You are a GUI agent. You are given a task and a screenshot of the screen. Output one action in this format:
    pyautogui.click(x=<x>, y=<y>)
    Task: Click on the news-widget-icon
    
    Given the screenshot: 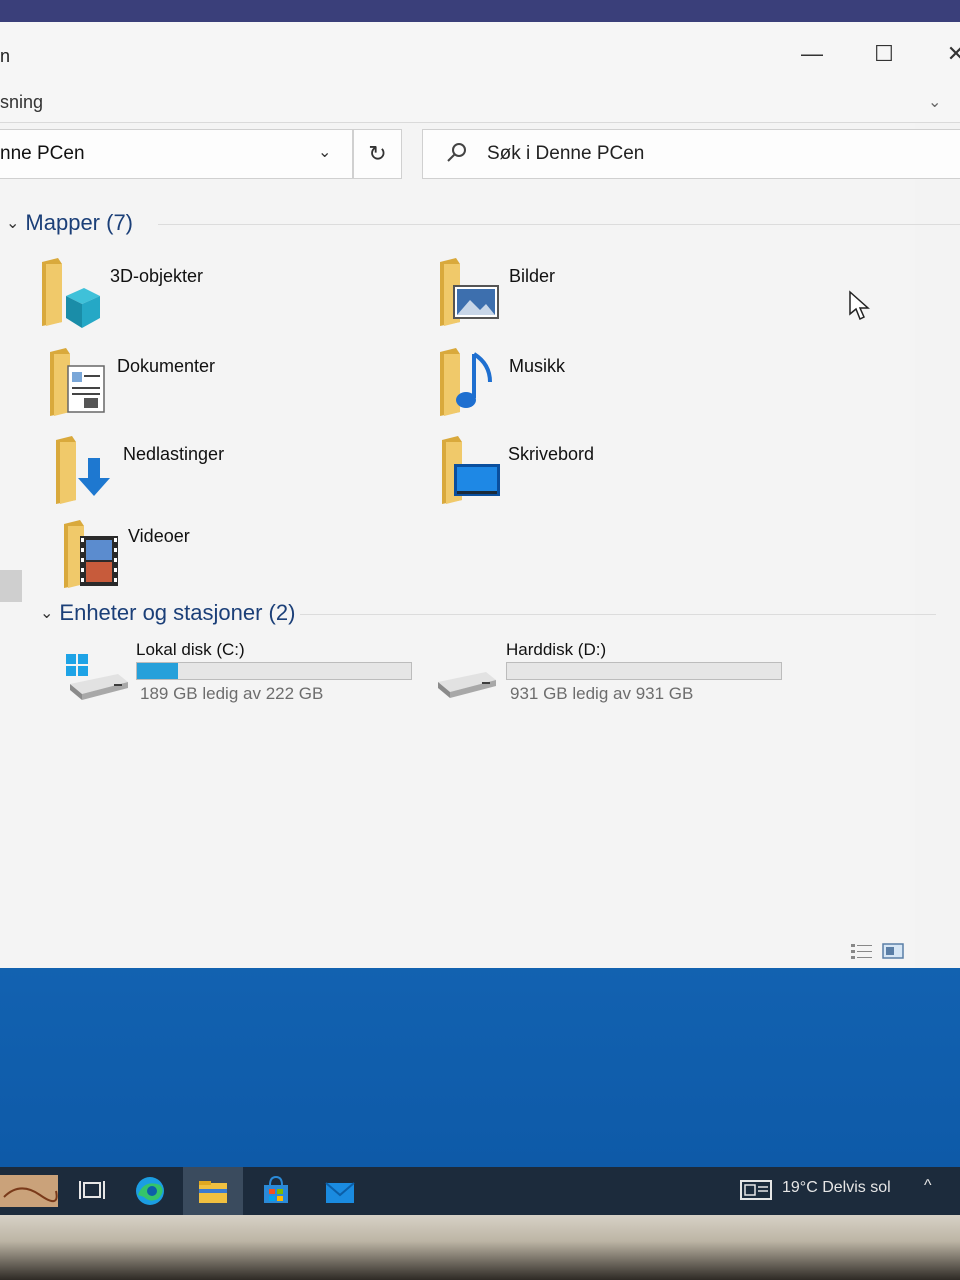 What is the action you would take?
    pyautogui.click(x=756, y=1190)
    